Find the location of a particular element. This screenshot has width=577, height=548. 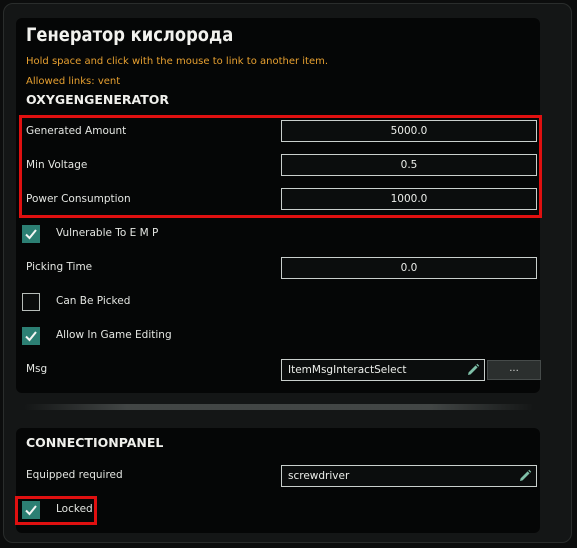

page-title: Генератор кислорода is located at coordinates (130, 35).